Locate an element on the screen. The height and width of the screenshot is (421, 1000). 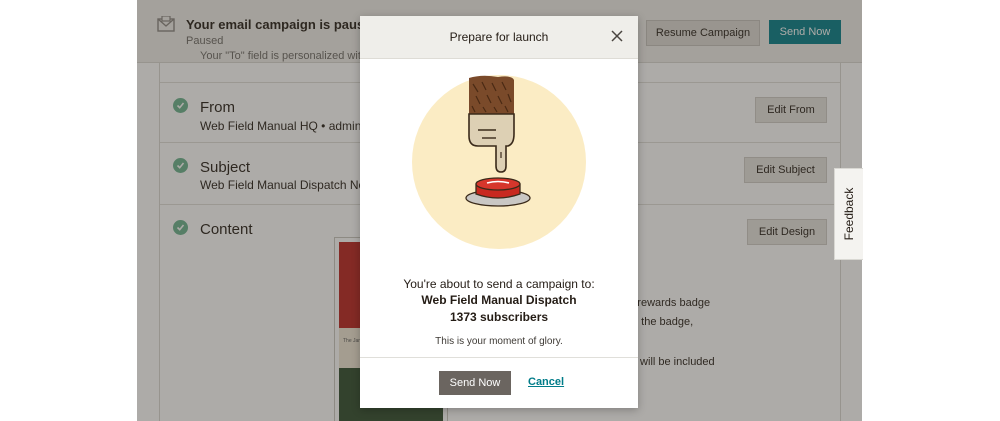
campaign-name: Web Field Manual Dispatch is located at coordinates (499, 300).